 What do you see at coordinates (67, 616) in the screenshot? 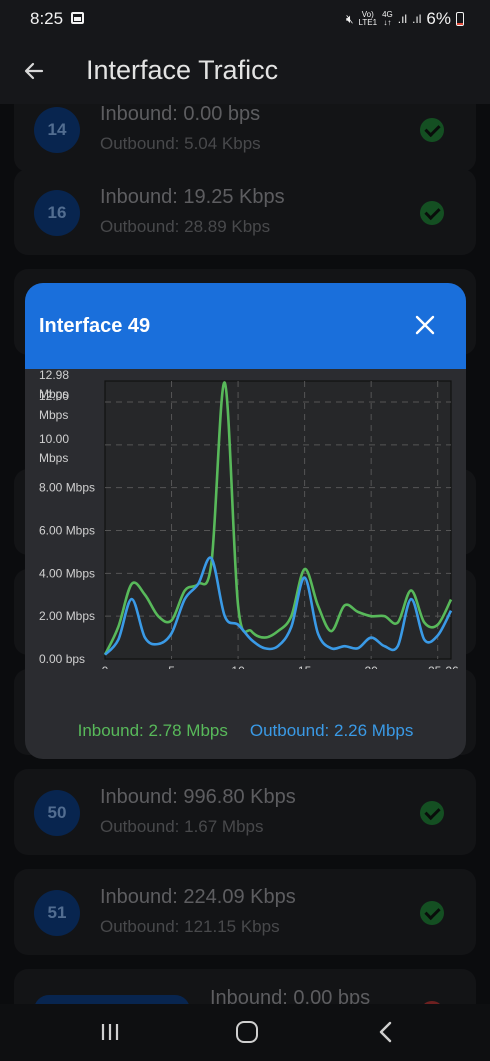
I see `y-tick-label: 2.00 Mbps` at bounding box center [67, 616].